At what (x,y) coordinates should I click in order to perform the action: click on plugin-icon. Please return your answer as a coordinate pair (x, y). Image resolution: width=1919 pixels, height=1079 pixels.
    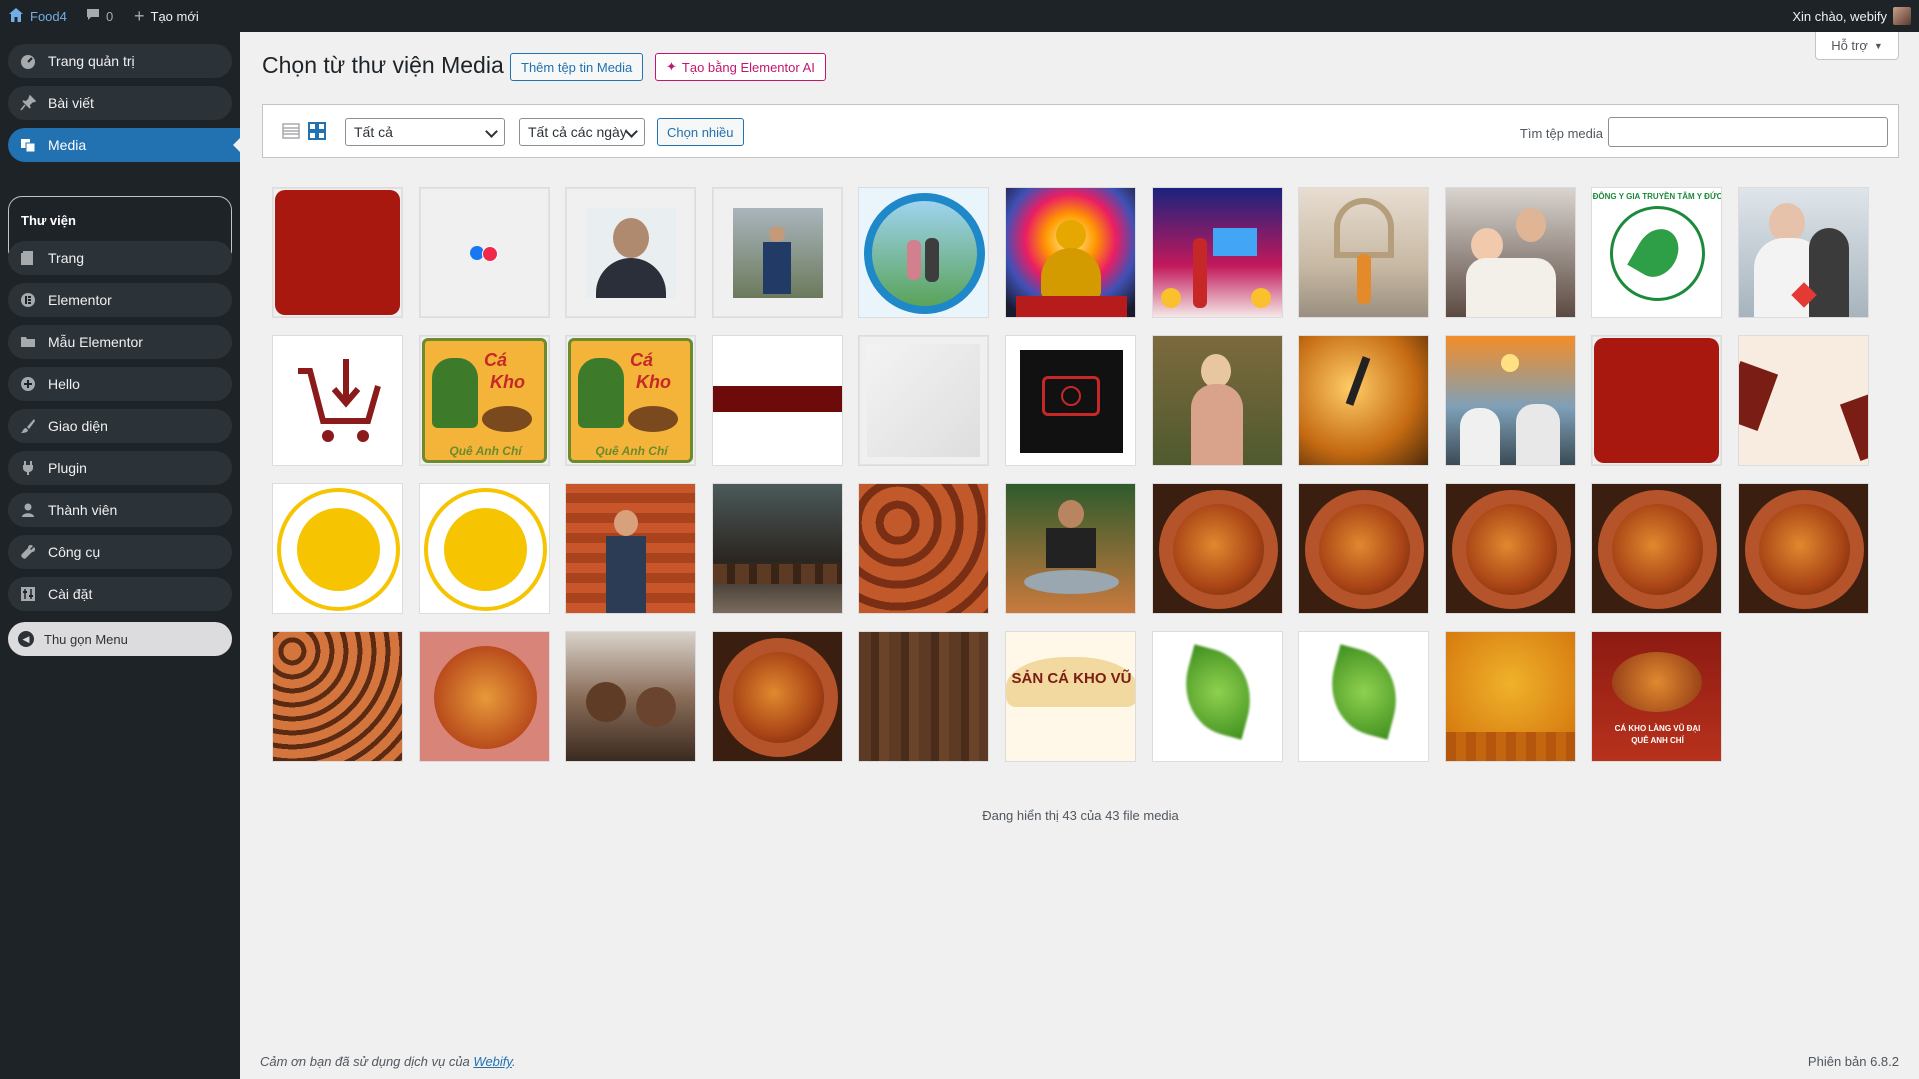
    Looking at the image, I should click on (28, 468).